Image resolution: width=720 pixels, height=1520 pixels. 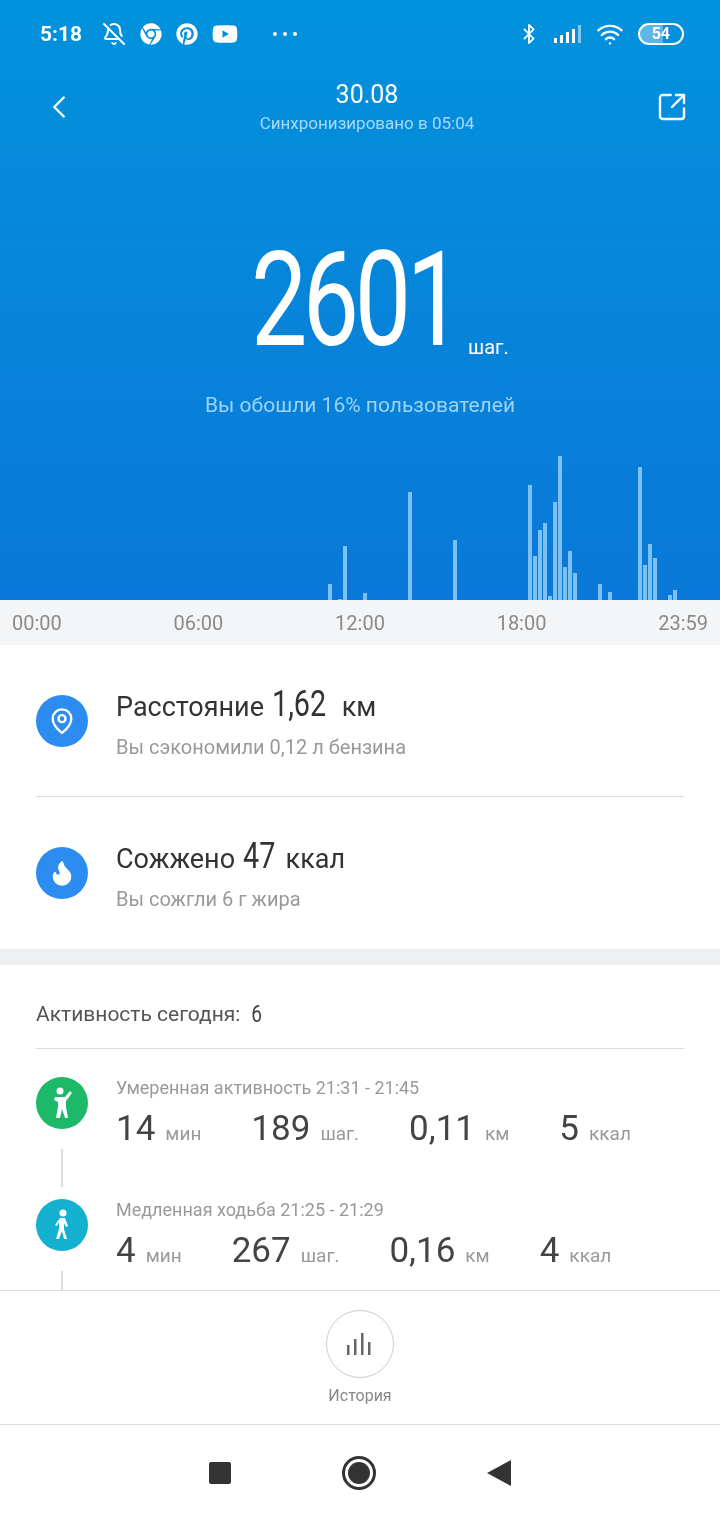 What do you see at coordinates (315, 859) in the screenshot?
I see `summary-unit: ккал` at bounding box center [315, 859].